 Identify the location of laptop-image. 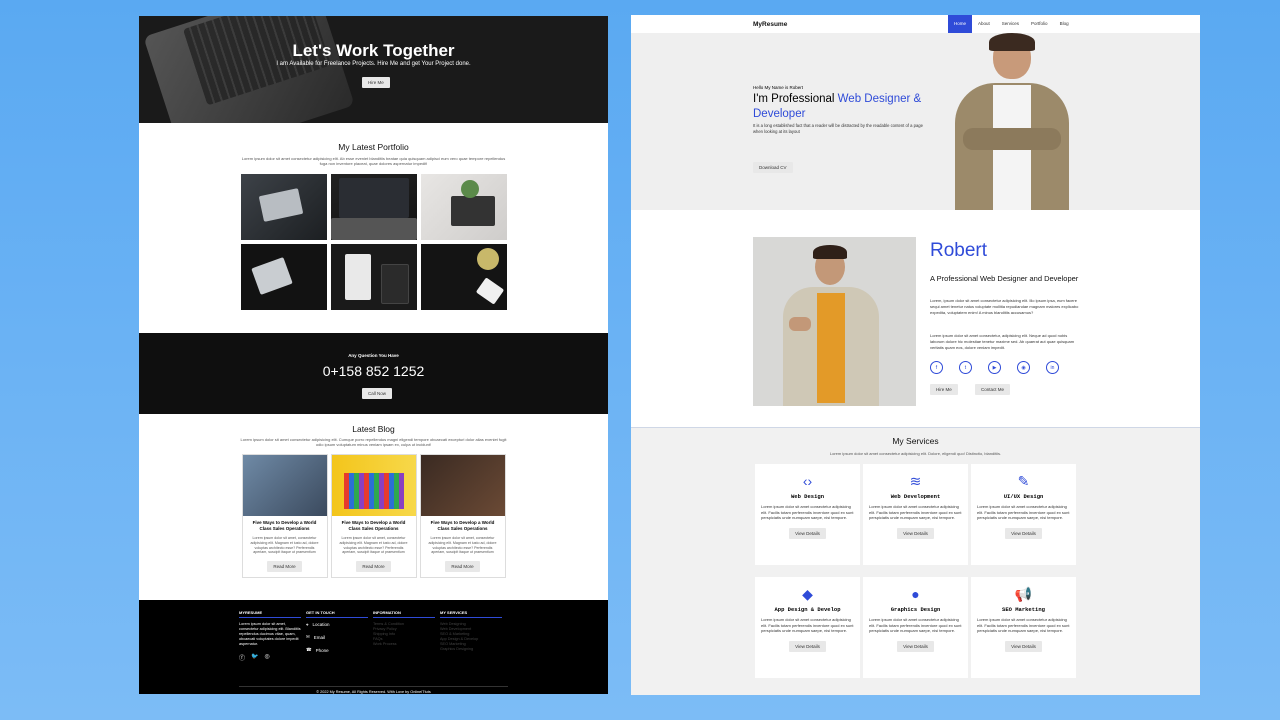
(249, 69).